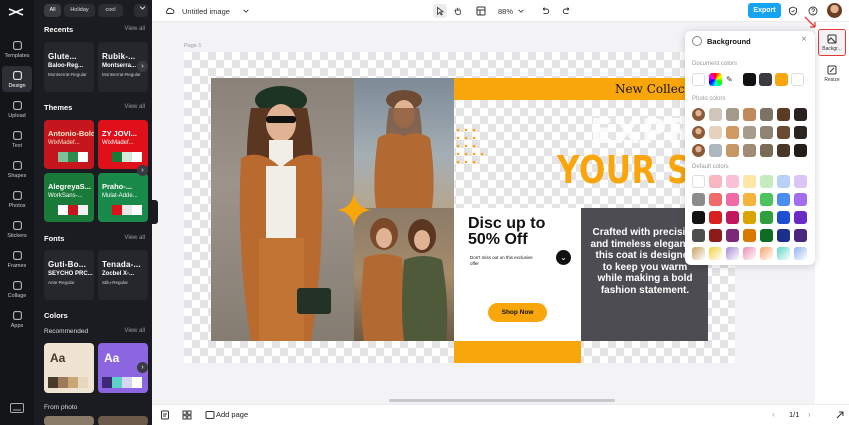 This screenshot has height=425, width=849. I want to click on resize-rail-button: Resize, so click(832, 73).